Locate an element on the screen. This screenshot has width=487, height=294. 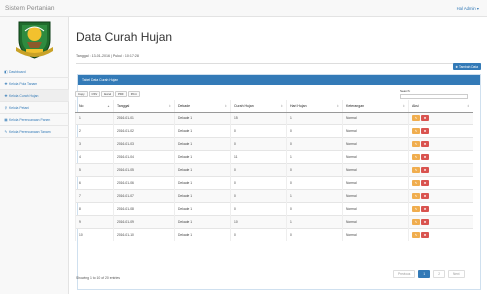
cell-no: 10 is located at coordinates (94, 234).